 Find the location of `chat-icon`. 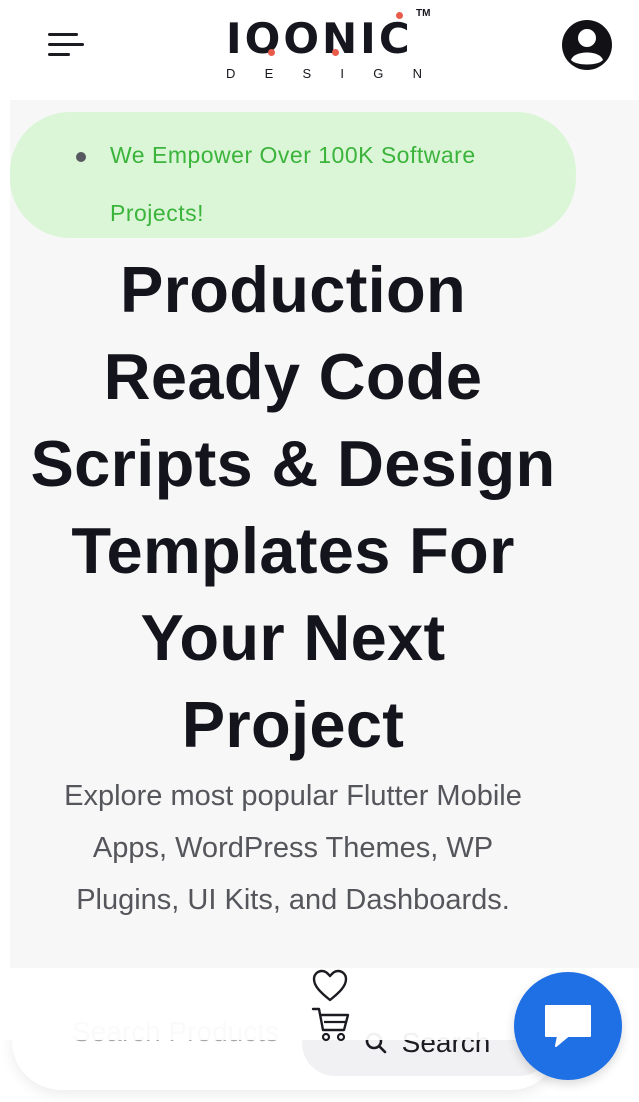

chat-icon is located at coordinates (568, 1026).